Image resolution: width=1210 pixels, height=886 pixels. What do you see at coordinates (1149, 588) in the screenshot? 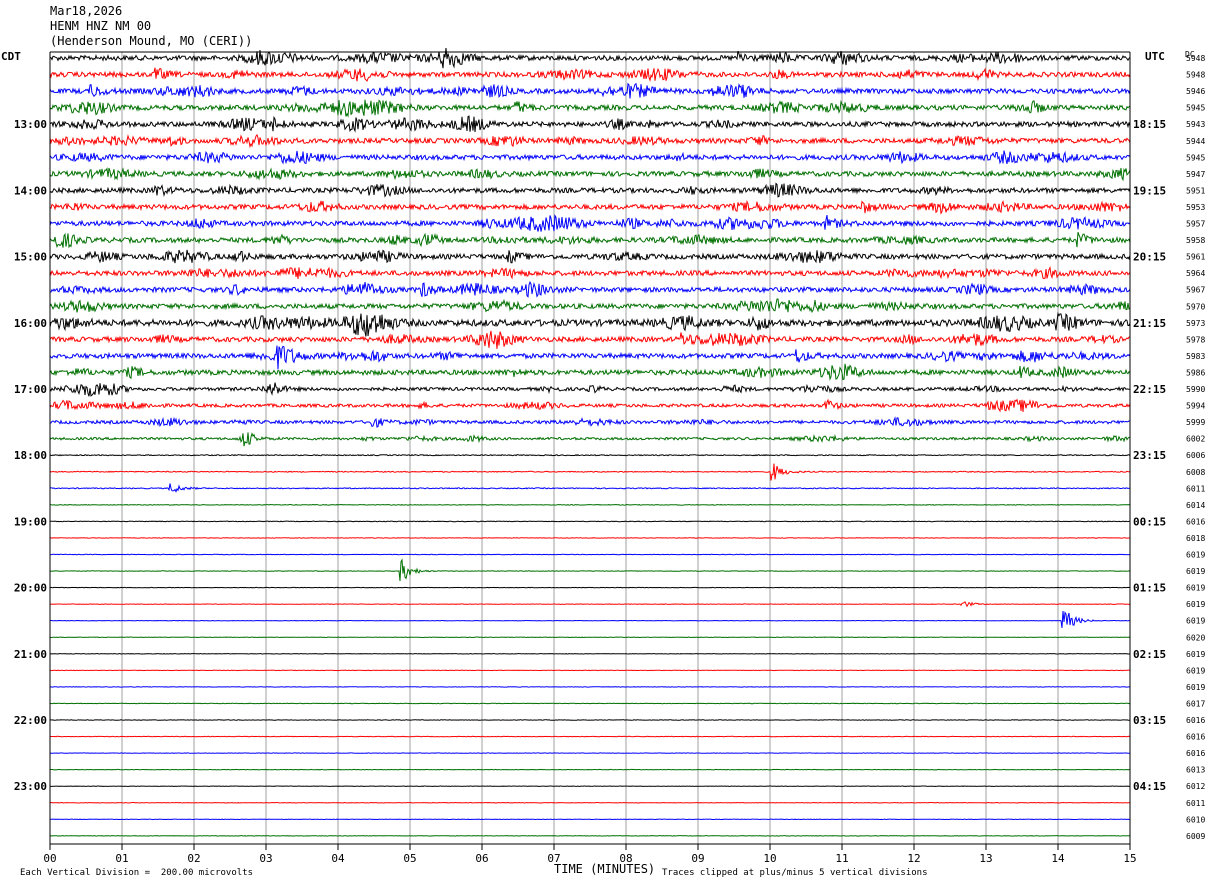
I see `utc-time-label: 01:15` at bounding box center [1149, 588].